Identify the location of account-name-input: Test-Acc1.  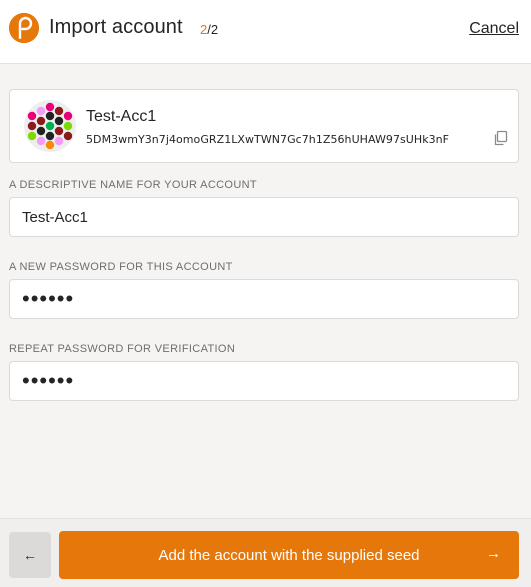
(264, 217).